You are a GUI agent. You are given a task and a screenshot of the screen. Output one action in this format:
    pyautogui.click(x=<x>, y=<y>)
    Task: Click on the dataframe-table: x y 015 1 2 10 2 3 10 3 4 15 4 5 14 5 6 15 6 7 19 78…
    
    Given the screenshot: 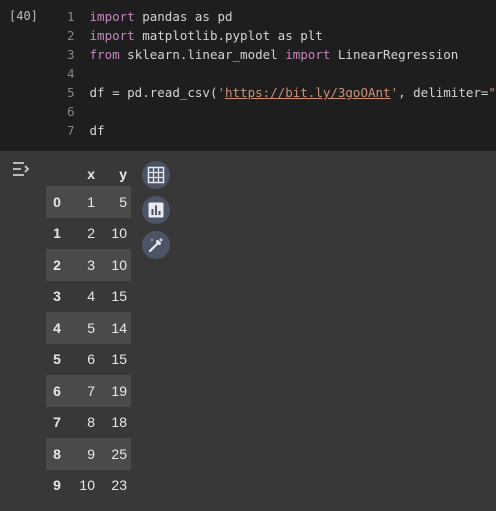 What is the action you would take?
    pyautogui.click(x=88, y=331)
    